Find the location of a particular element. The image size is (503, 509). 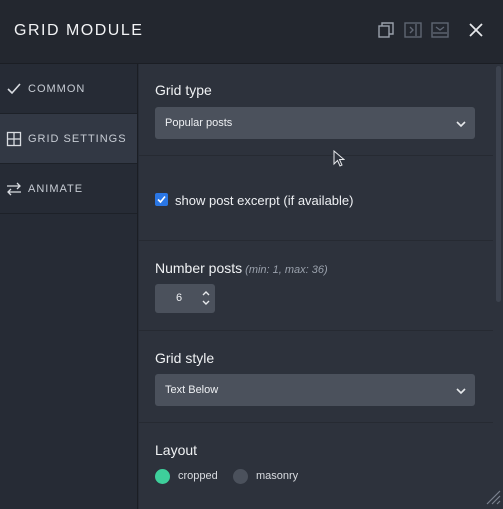

number-posts-label: Number posts (min: 1, max: 36) is located at coordinates (241, 268).